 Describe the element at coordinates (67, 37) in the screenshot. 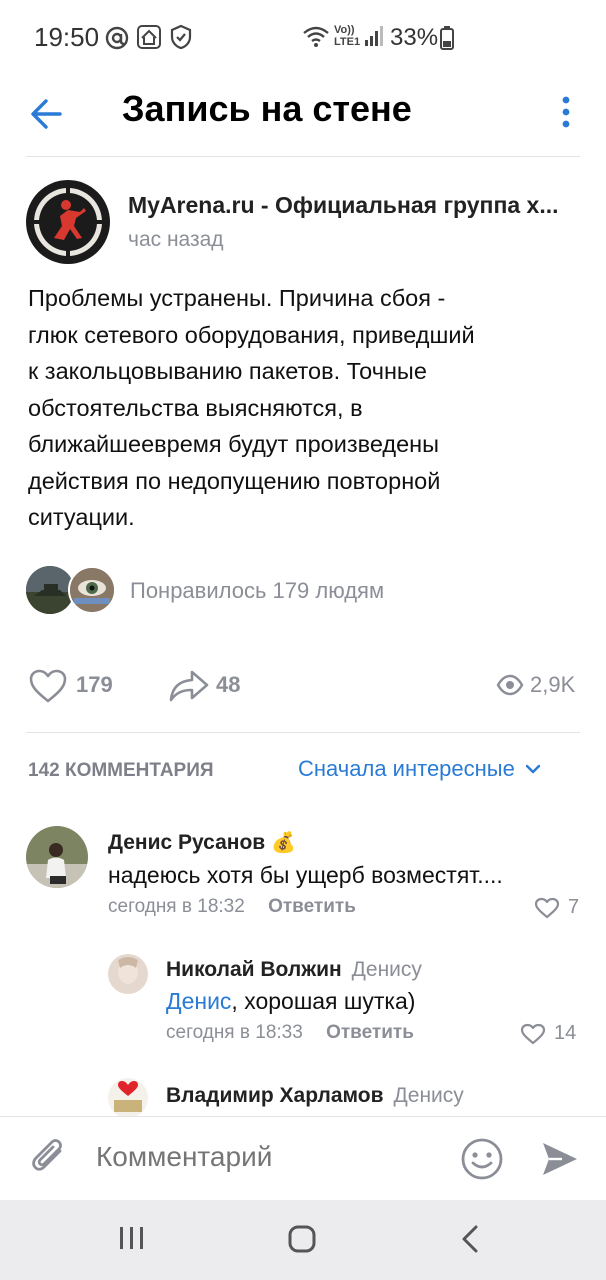

I see `status-time: 19:50` at that location.